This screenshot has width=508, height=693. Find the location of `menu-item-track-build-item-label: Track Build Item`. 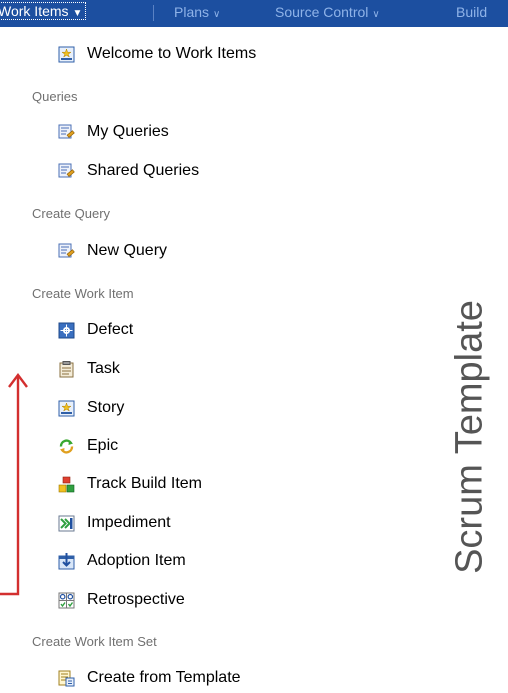

menu-item-track-build-item-label: Track Build Item is located at coordinates (144, 483).